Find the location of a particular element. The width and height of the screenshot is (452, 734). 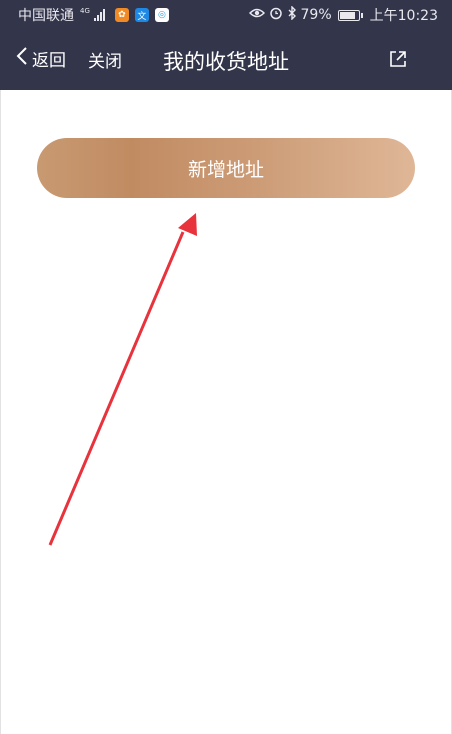

battery-percent: 79% is located at coordinates (316, 15).